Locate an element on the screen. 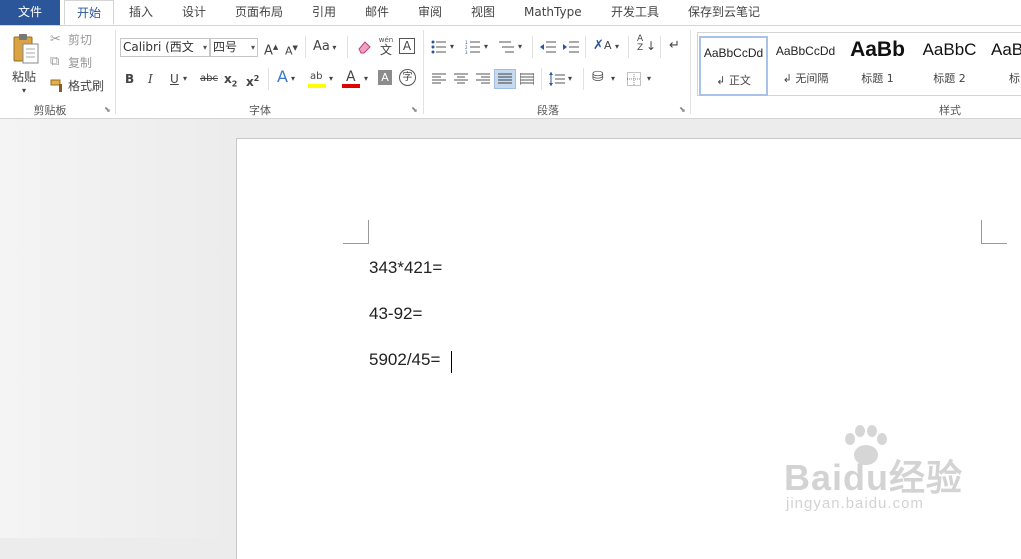 Image resolution: width=1021 pixels, height=559 pixels. style-no-spacing: AaBbCcDd ↲ 无间隔 is located at coordinates (805, 66).